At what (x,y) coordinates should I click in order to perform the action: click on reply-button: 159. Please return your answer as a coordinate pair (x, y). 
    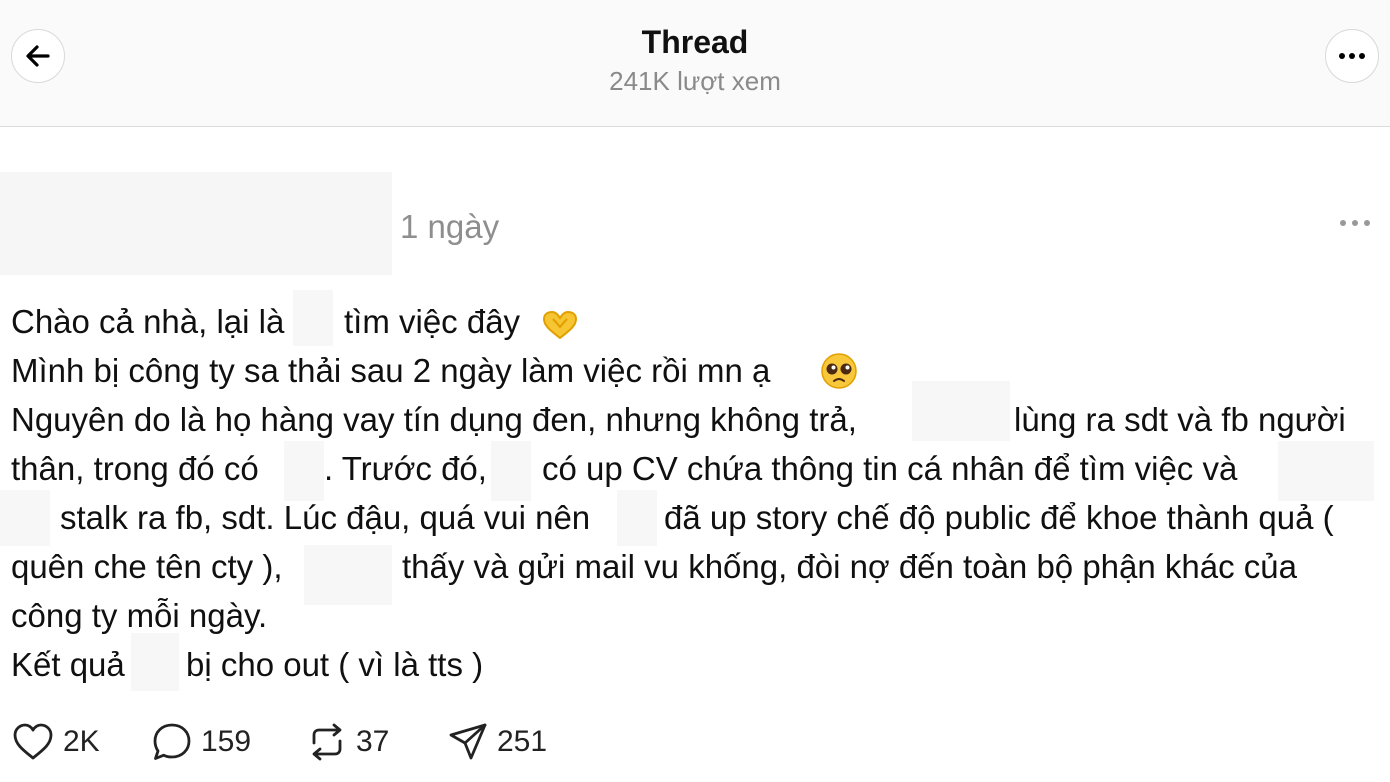
    Looking at the image, I should click on (201, 742).